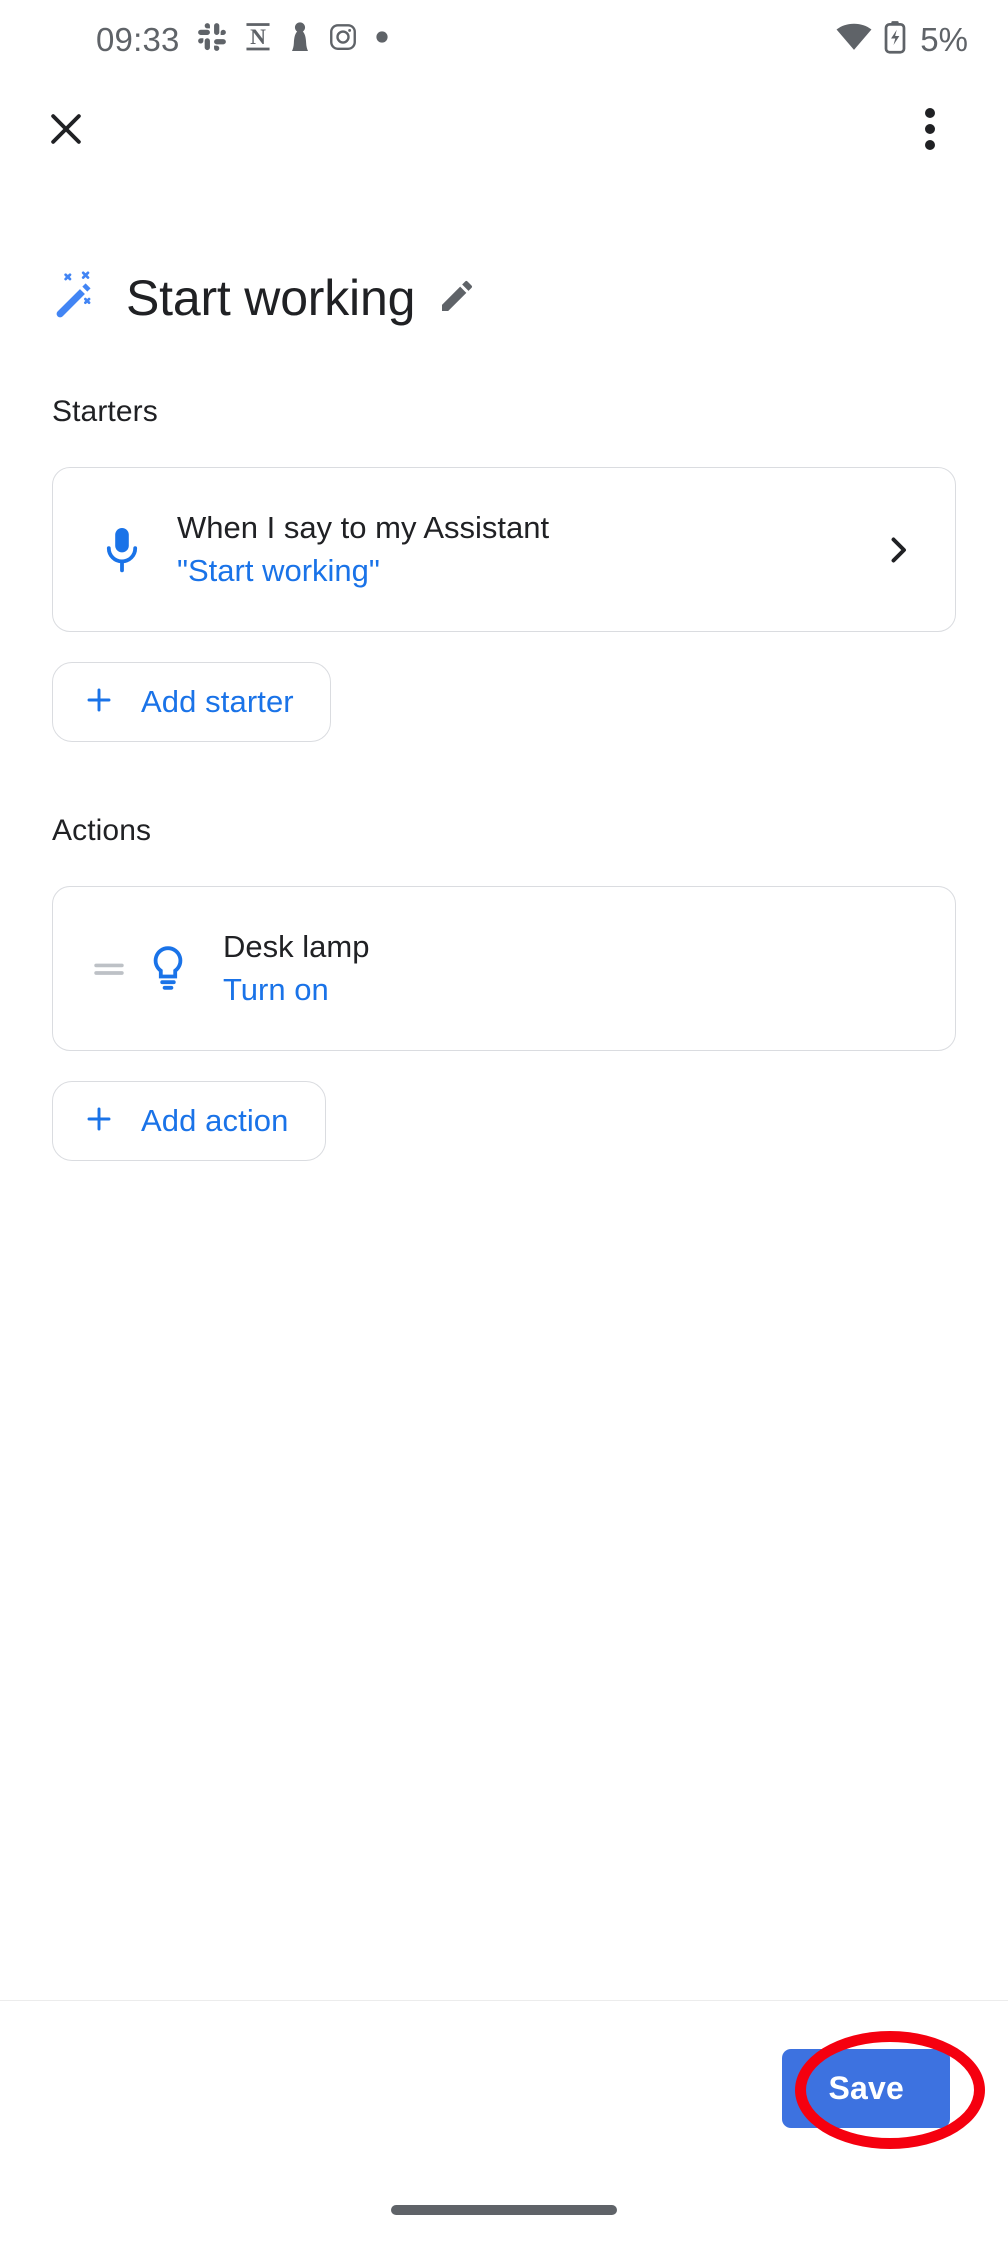 Image resolution: width=1008 pixels, height=2244 pixels. I want to click on magic-wand-icon, so click(78, 298).